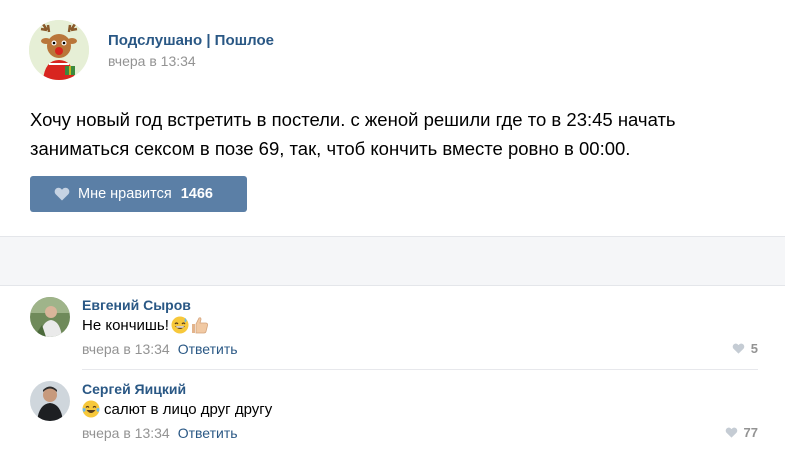 This screenshot has height=449, width=785. What do you see at coordinates (152, 61) in the screenshot?
I see `post-timestamp: вчера в 13:34` at bounding box center [152, 61].